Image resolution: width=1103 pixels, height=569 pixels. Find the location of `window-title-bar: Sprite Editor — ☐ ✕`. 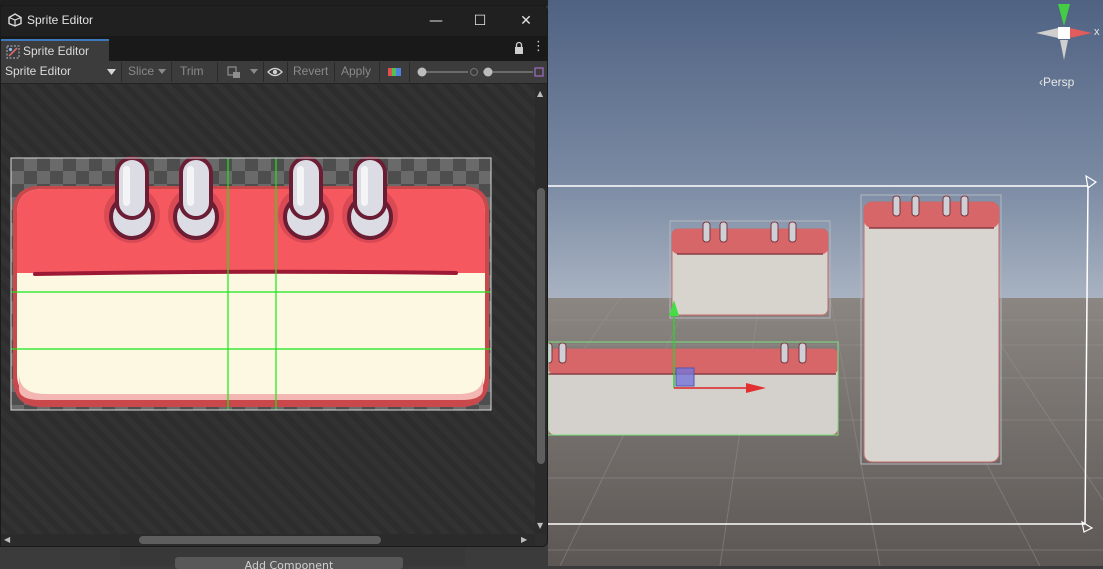

window-title-bar: Sprite Editor — ☐ ✕ is located at coordinates (274, 21).